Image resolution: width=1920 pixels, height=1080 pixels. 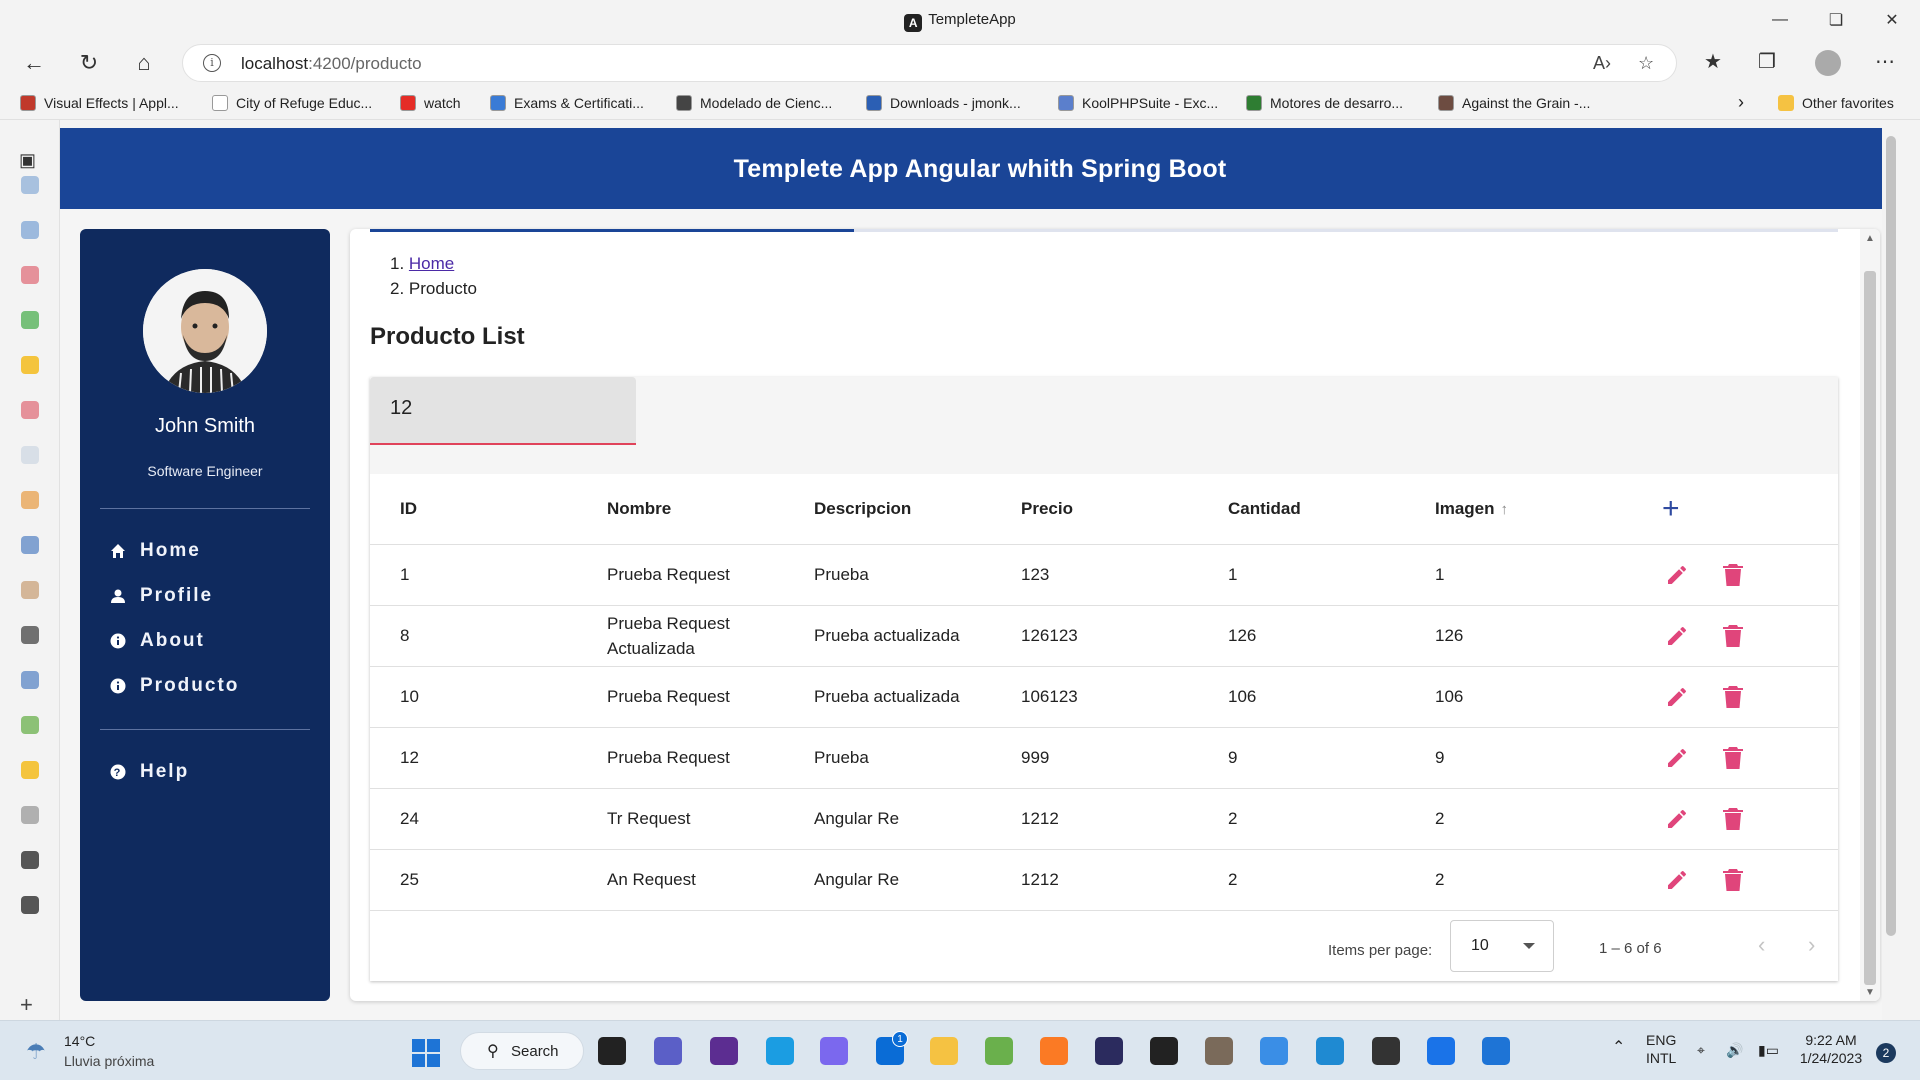 I want to click on task-view-icon, so click(x=612, y=1051).